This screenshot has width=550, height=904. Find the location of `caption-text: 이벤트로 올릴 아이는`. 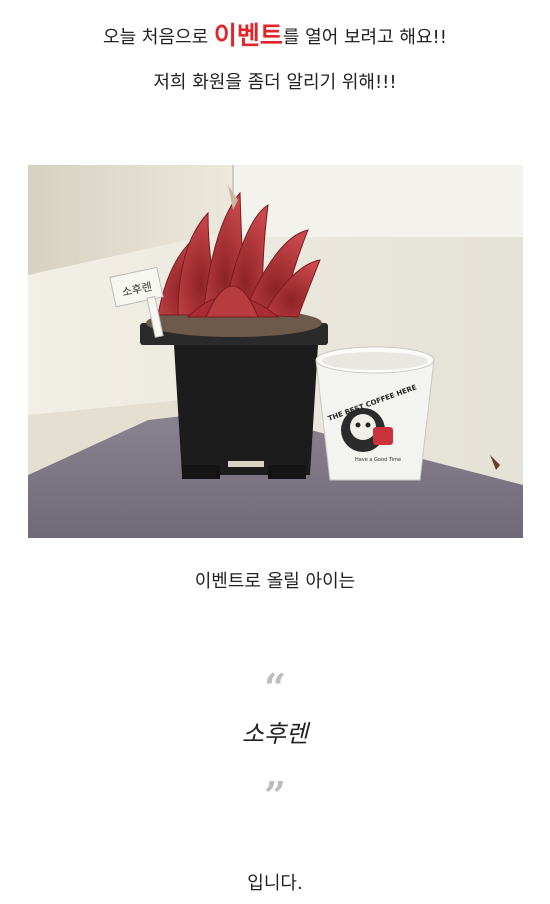

caption-text: 이벤트로 올릴 아이는 is located at coordinates (275, 581).